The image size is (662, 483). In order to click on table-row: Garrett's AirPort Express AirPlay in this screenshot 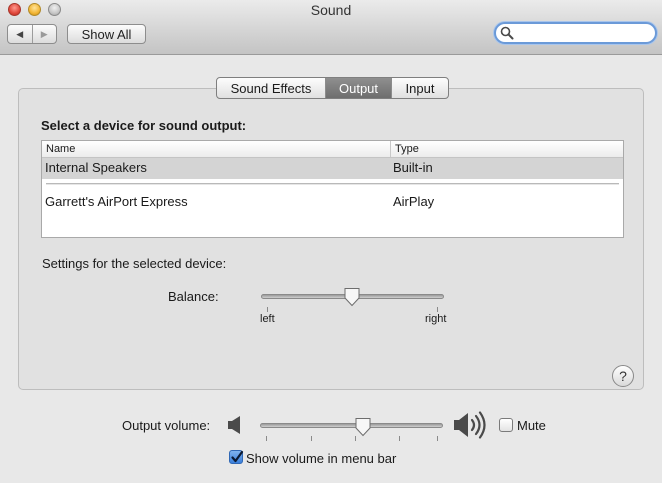, I will do `click(332, 202)`.